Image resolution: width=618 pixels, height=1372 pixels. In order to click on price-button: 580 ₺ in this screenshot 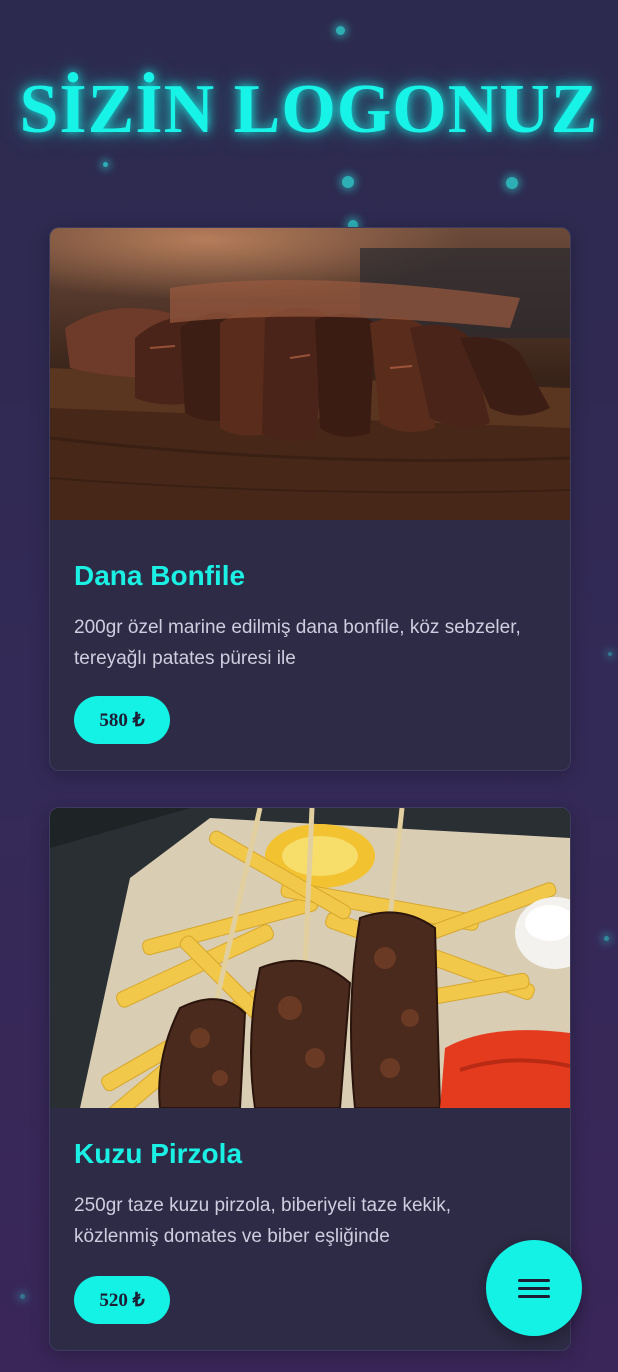, I will do `click(122, 720)`.